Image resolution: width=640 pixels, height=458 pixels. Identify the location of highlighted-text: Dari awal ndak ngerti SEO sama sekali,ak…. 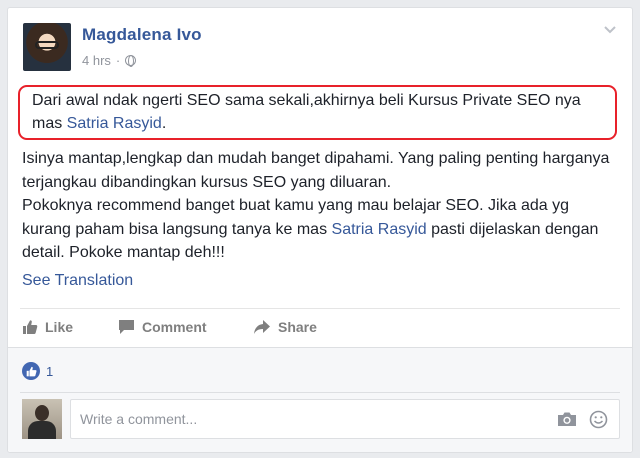
(322, 112).